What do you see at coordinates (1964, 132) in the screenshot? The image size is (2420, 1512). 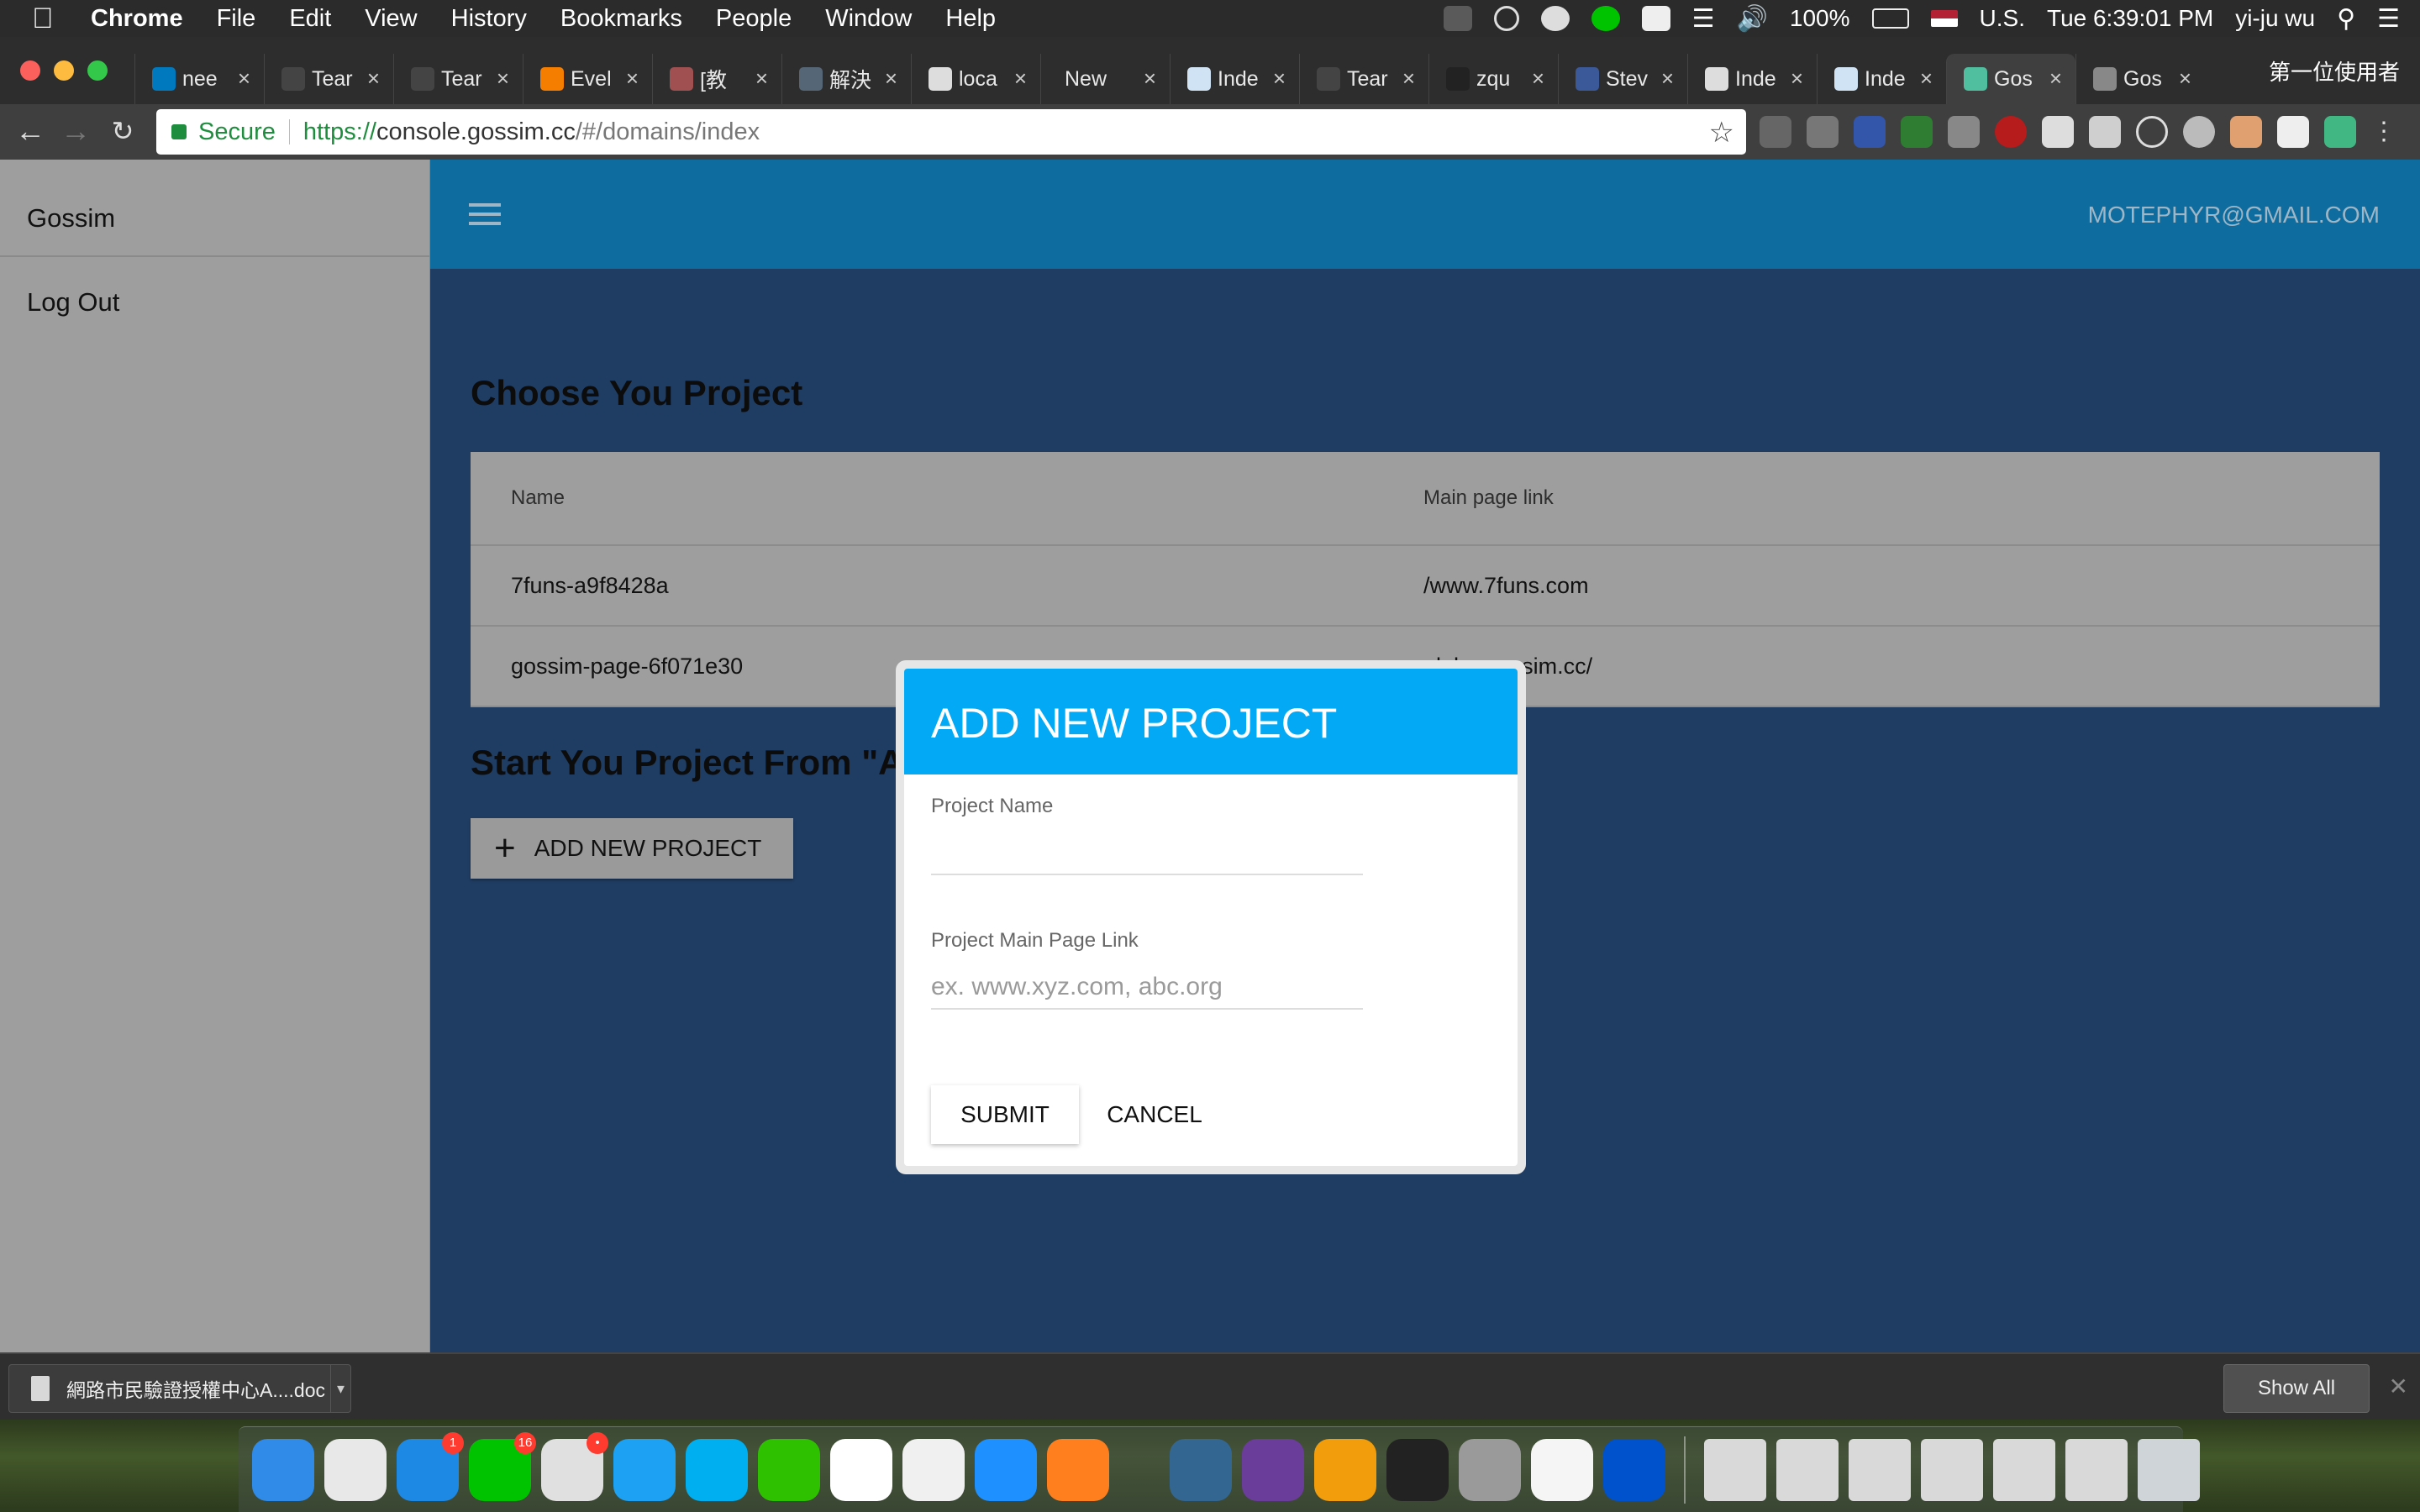 I see `extension-timer-icon` at bounding box center [1964, 132].